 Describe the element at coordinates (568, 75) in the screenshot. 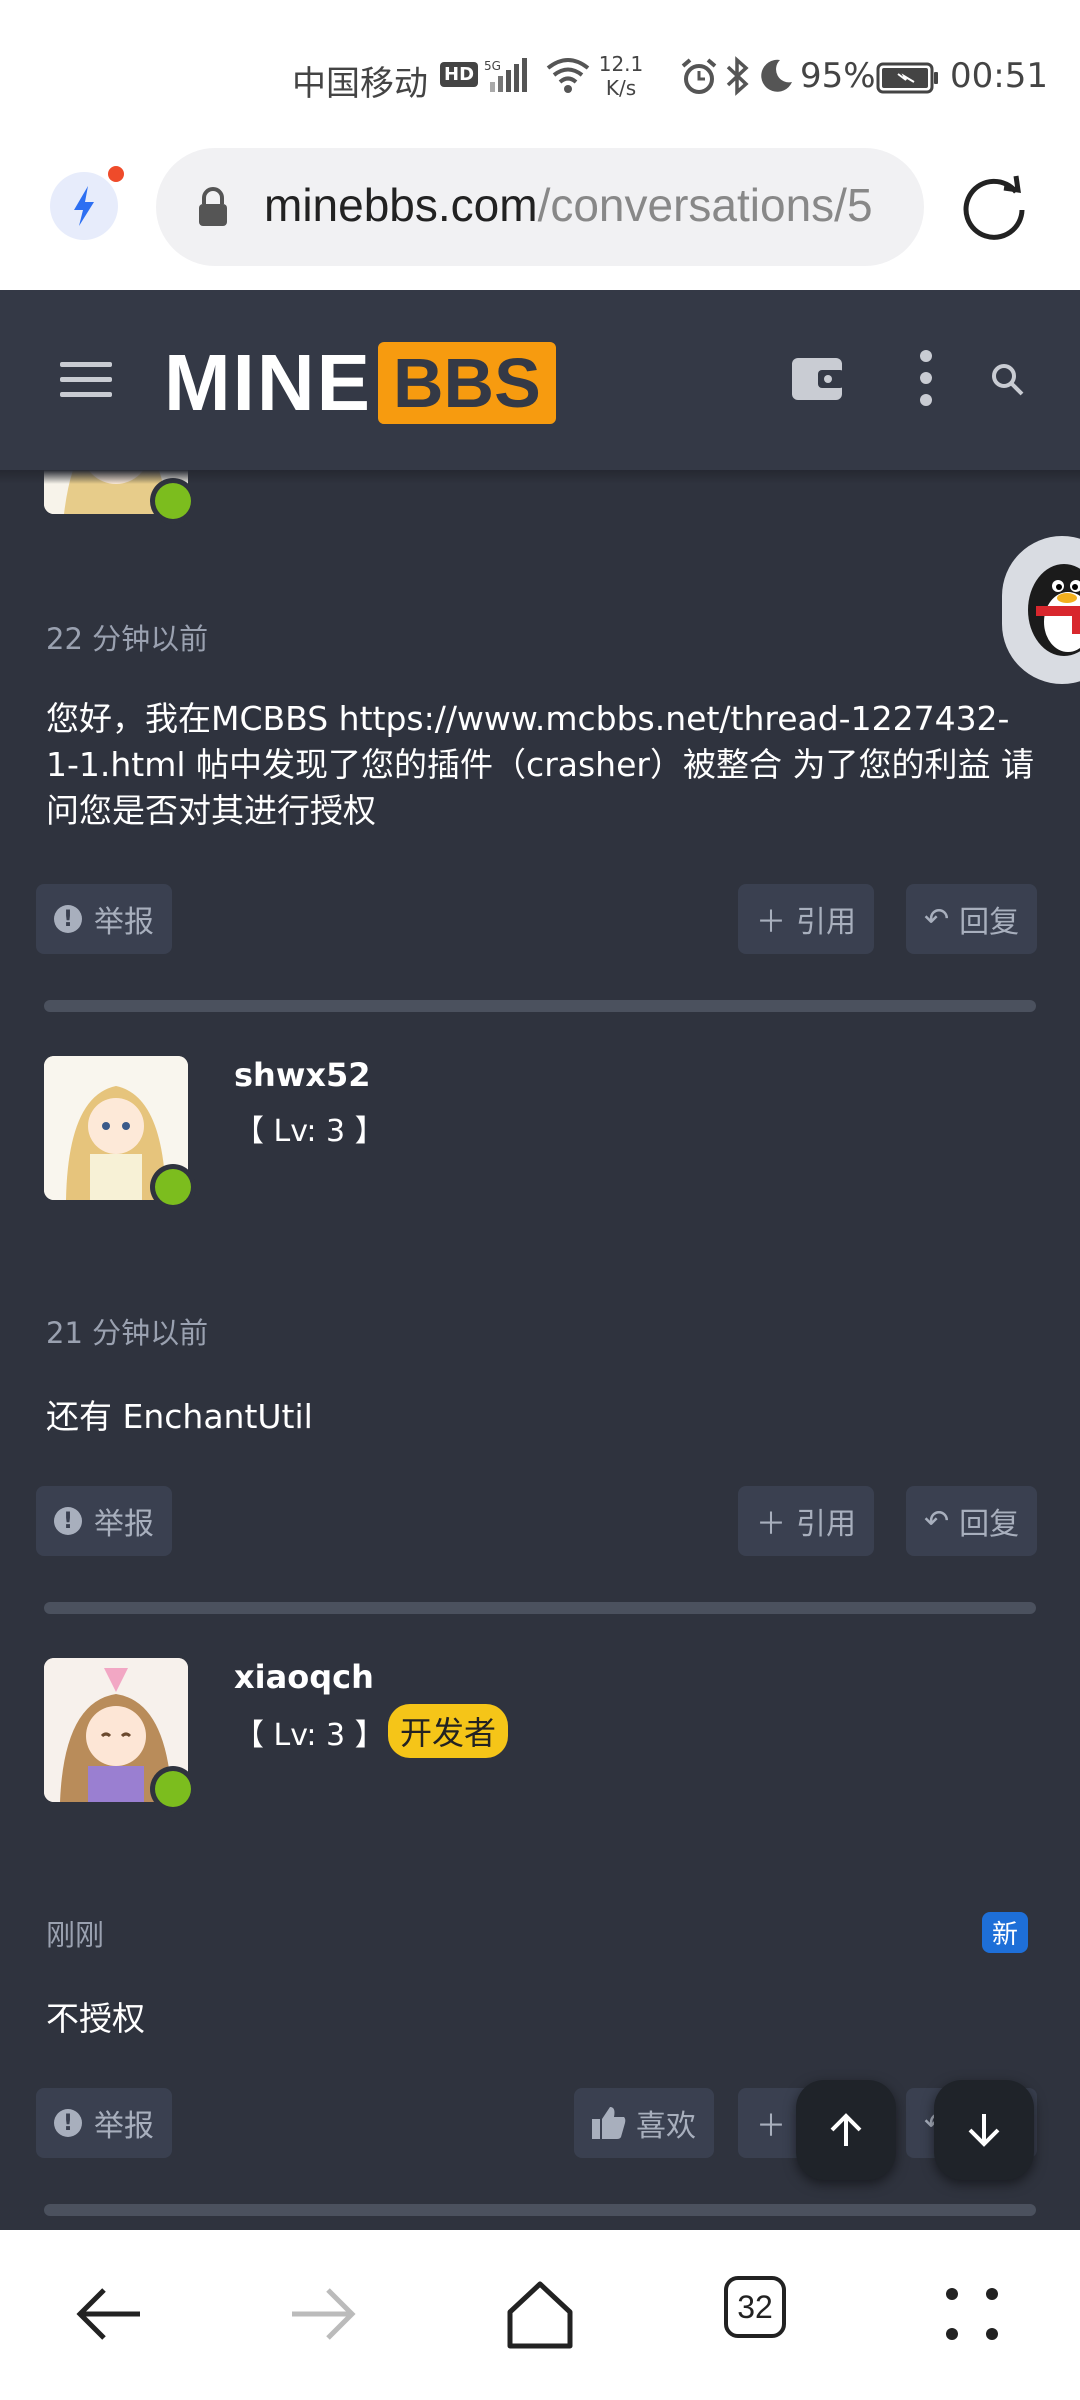

I see `wifi-icon` at that location.